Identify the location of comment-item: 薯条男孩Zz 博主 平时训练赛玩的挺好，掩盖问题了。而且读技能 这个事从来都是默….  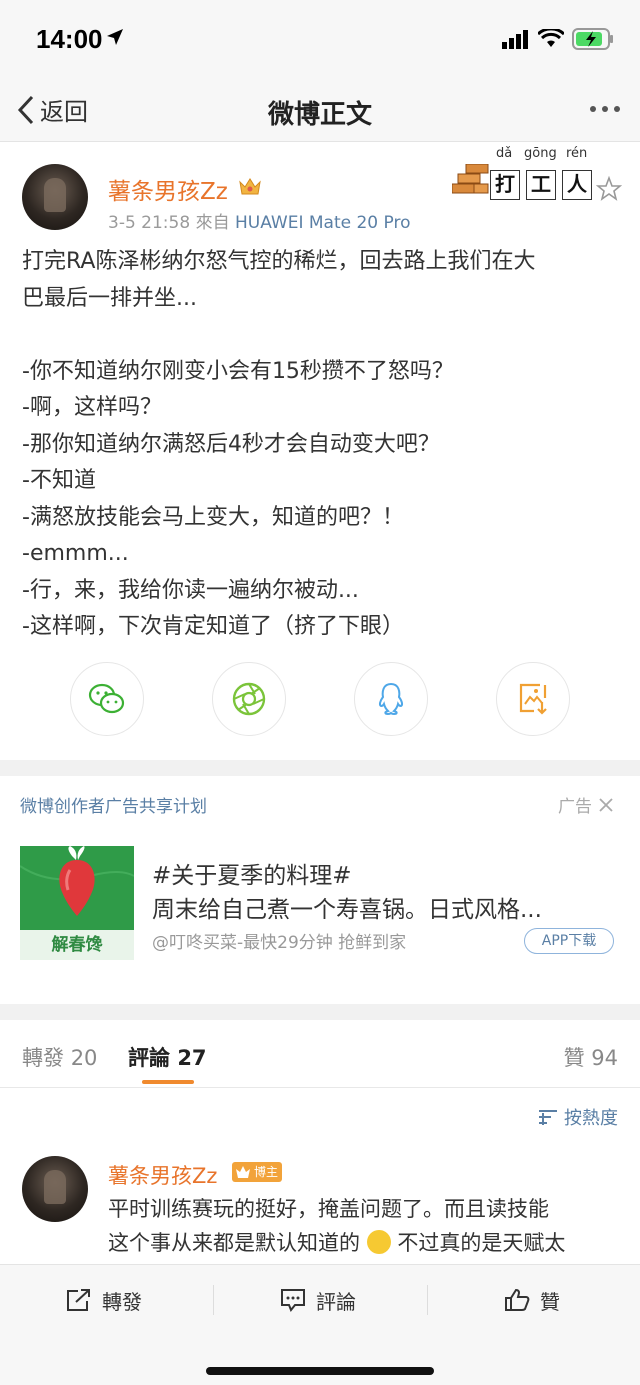
(320, 1206).